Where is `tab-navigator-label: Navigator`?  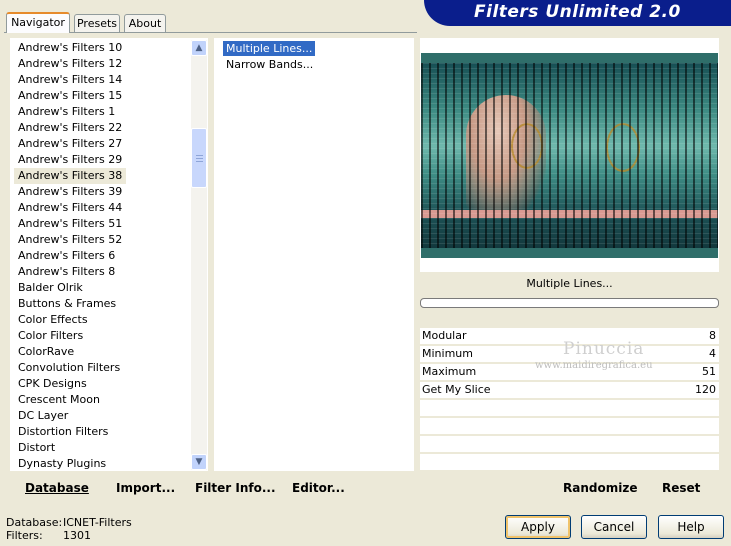 tab-navigator-label: Navigator is located at coordinates (38, 22).